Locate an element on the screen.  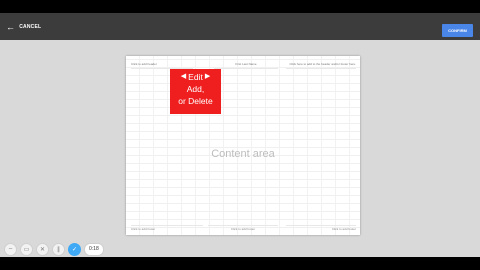
footer-right-field: Click to add footer is located at coordinates (321, 228).